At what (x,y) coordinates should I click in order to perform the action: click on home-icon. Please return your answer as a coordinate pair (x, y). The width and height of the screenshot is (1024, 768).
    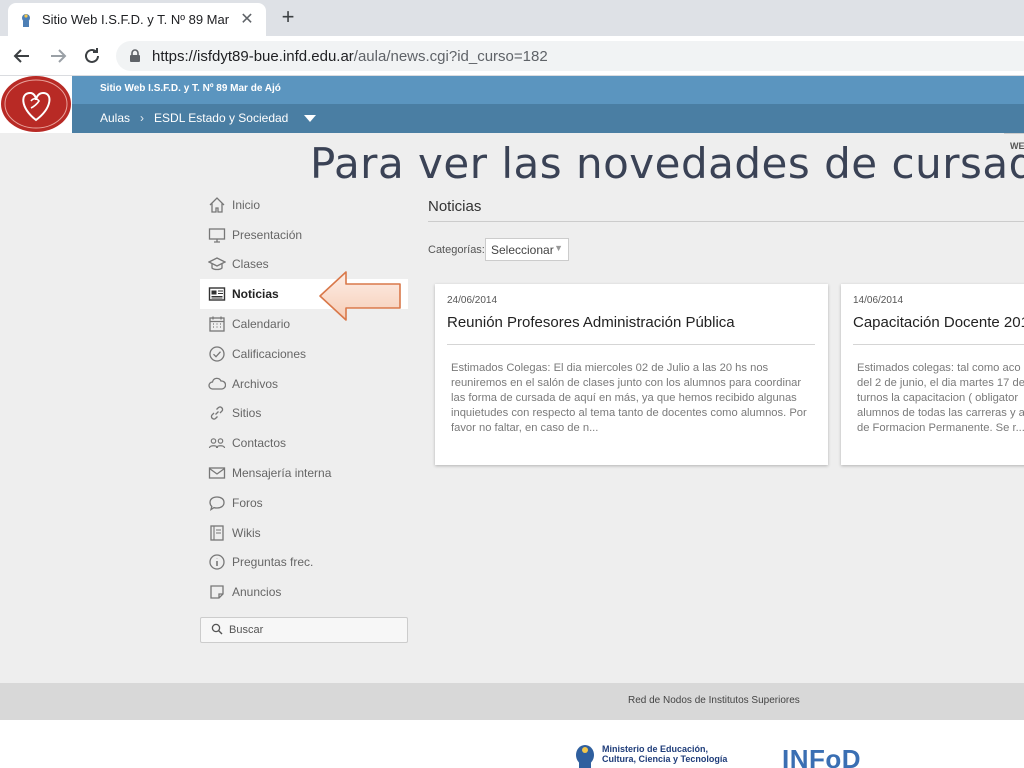
    Looking at the image, I should click on (217, 205).